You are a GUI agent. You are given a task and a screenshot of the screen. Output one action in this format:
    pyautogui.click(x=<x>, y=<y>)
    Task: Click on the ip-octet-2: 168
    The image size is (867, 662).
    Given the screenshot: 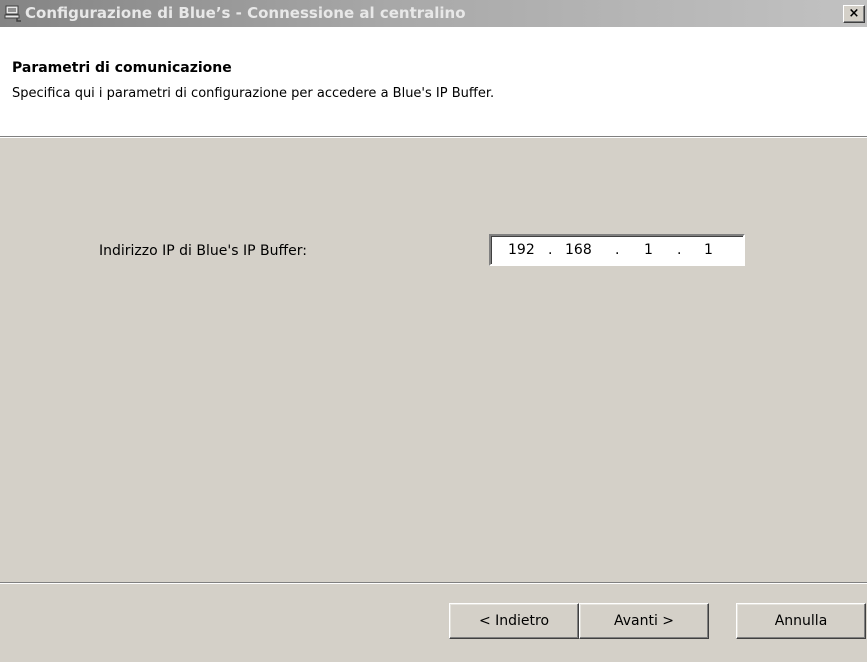 What is the action you would take?
    pyautogui.click(x=578, y=250)
    